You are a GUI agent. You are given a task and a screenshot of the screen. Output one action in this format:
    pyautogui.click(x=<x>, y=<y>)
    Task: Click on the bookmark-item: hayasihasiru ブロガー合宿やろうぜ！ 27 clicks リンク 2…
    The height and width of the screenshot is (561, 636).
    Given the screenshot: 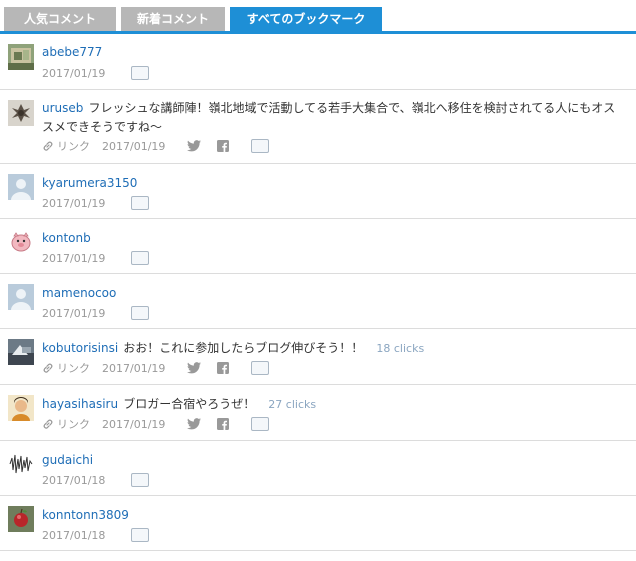 What is the action you would take?
    pyautogui.click(x=318, y=413)
    